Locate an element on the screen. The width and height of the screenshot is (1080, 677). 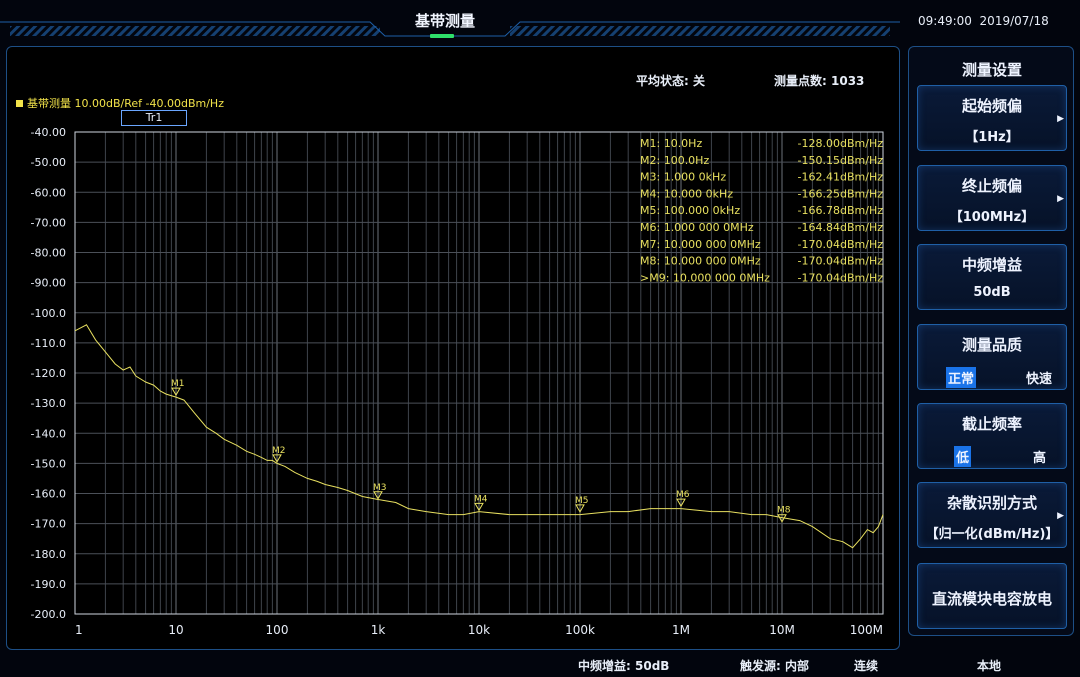
y-tick-label: -140.0 is located at coordinates (48, 433).